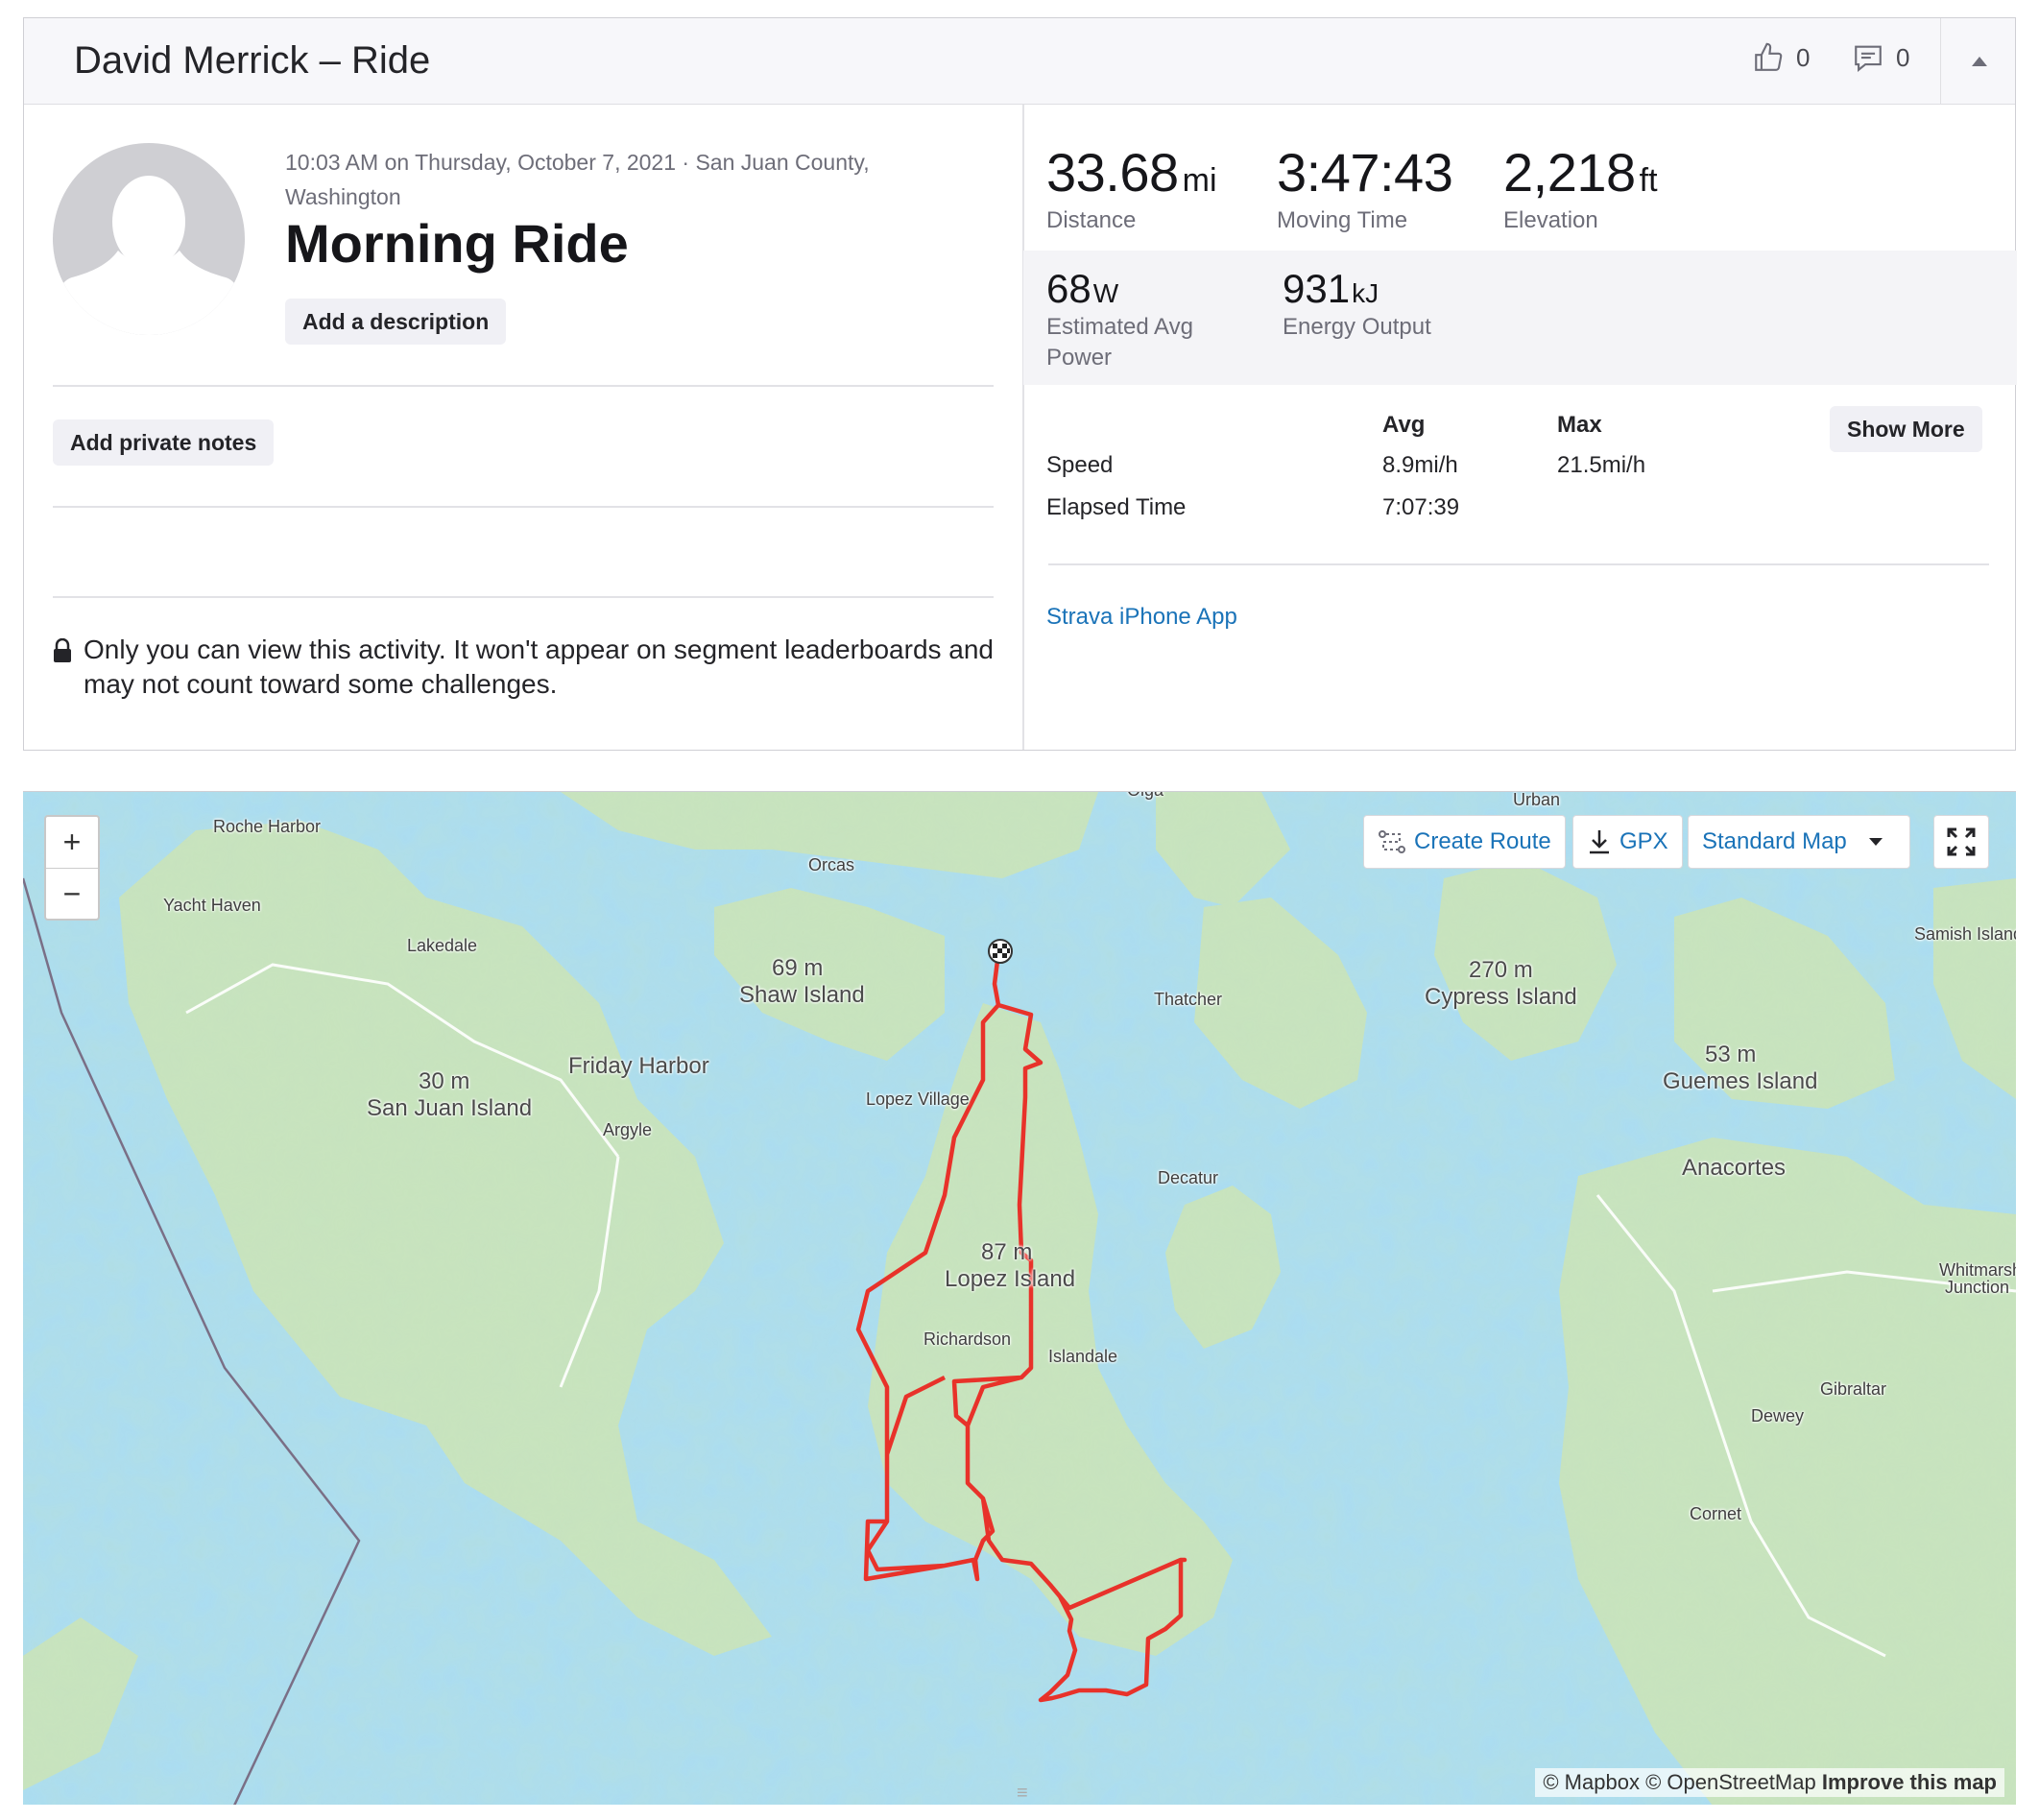  What do you see at coordinates (1909, 1782) in the screenshot?
I see `attribution-improve: Improve this map` at bounding box center [1909, 1782].